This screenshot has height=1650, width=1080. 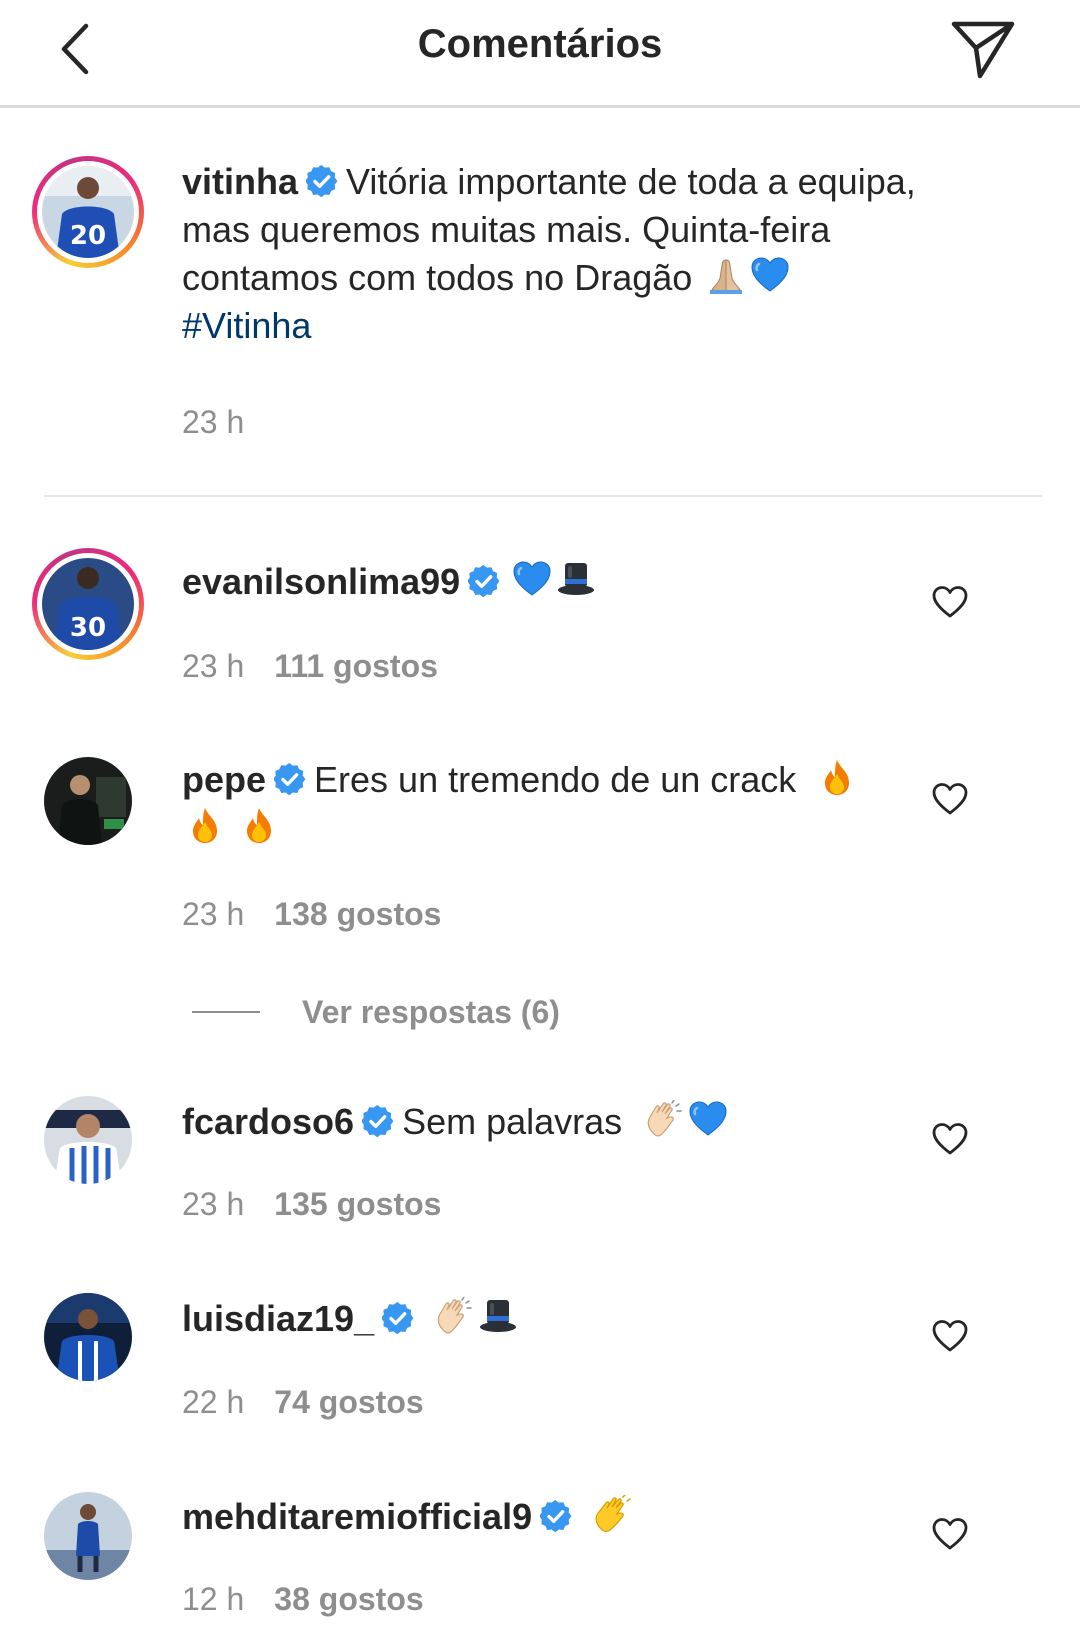 I want to click on comment-text: mehditaremiofficial9, so click(x=582, y=1517).